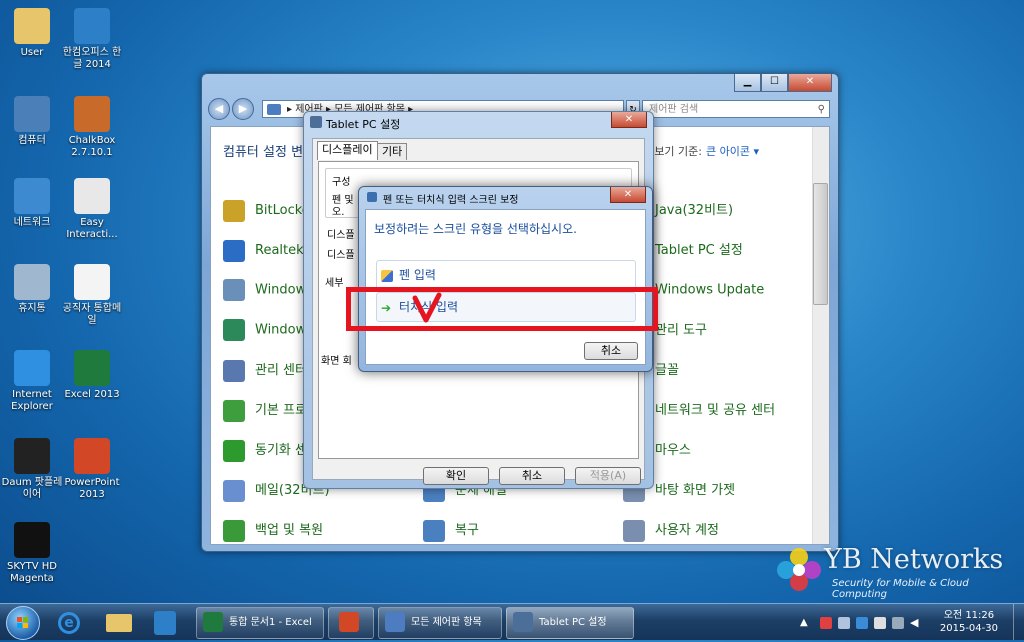  What do you see at coordinates (506, 275) in the screenshot?
I see `option-pen-input: 펜 입력` at bounding box center [506, 275].